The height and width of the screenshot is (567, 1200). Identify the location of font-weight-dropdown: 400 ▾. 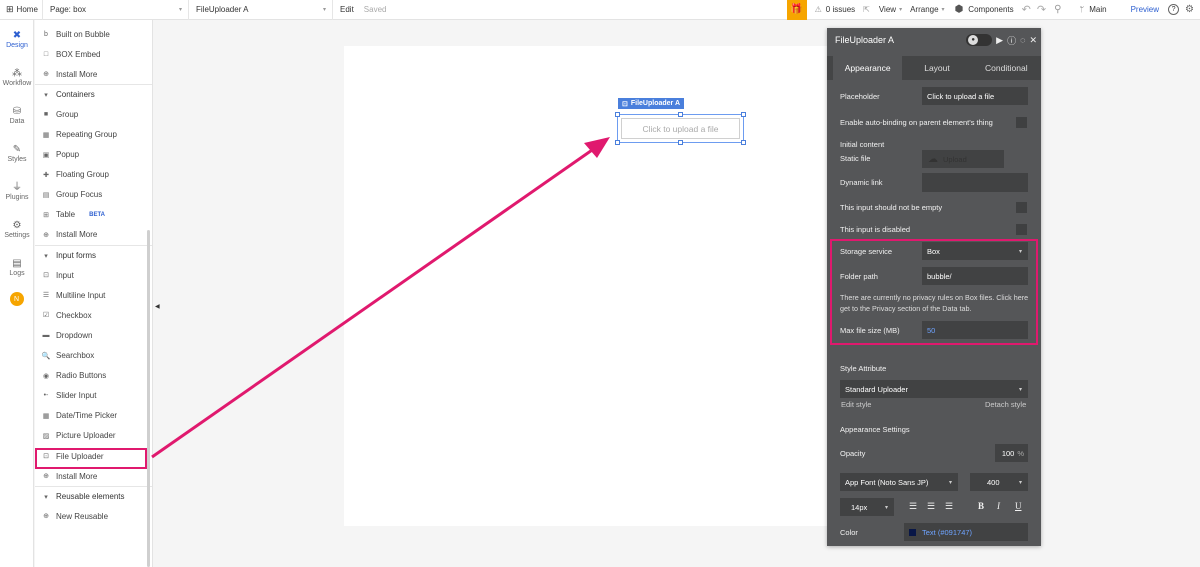
(999, 482).